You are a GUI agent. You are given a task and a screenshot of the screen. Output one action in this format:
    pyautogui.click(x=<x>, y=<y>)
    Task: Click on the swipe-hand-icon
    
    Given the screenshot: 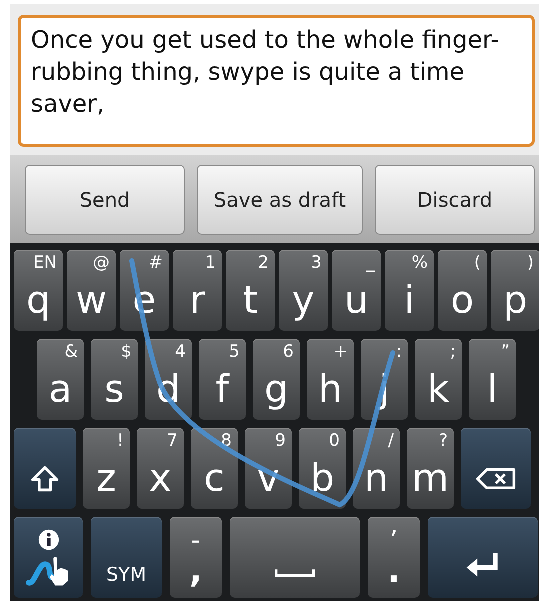 What is the action you would take?
    pyautogui.click(x=49, y=570)
    